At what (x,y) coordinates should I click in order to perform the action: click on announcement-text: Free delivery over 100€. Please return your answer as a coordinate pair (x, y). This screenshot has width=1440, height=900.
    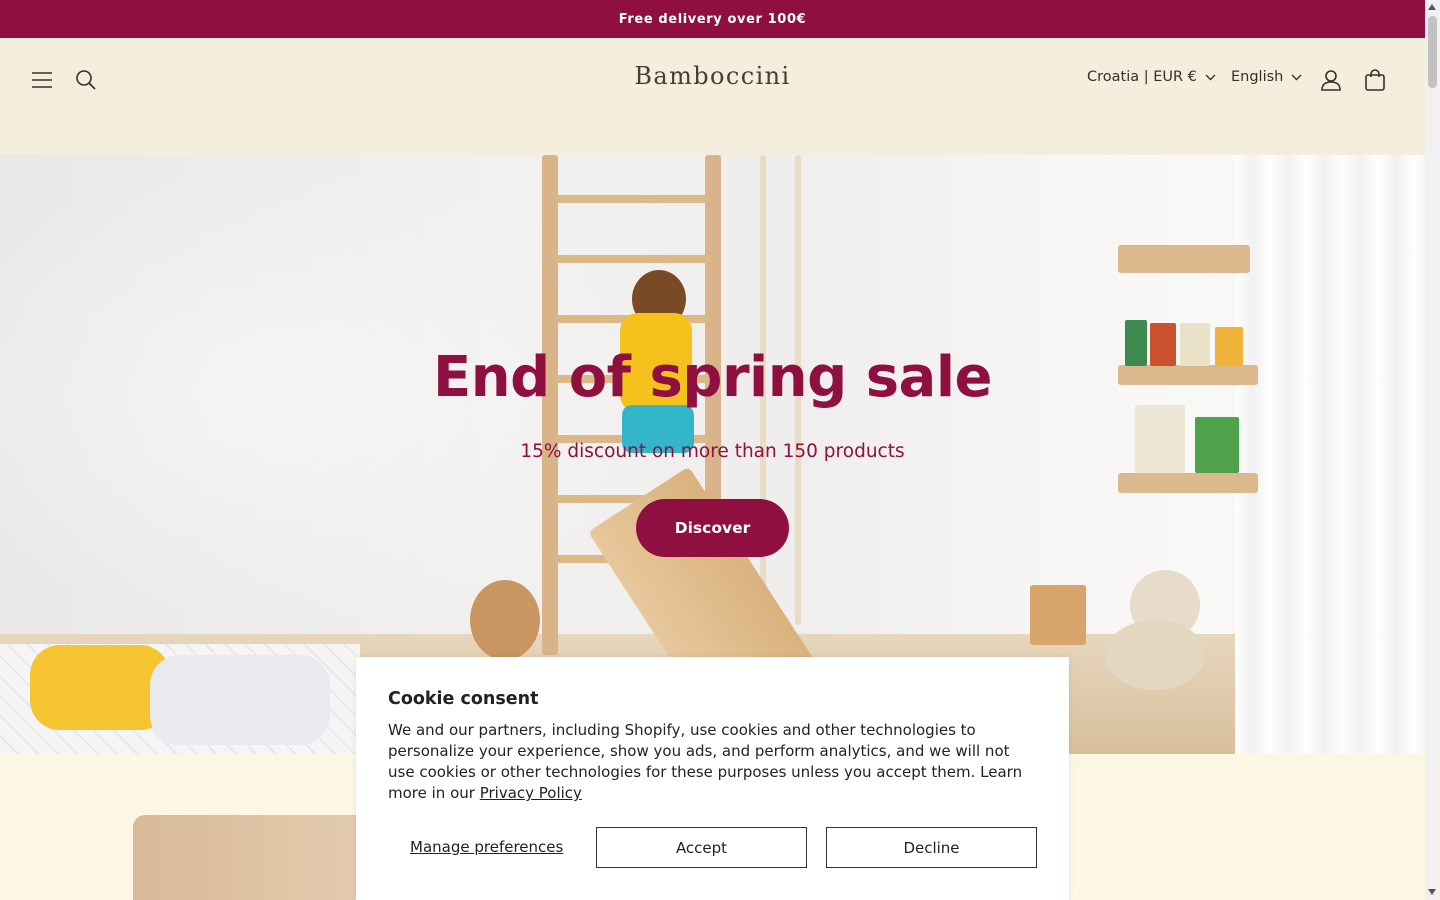
    Looking at the image, I should click on (712, 19).